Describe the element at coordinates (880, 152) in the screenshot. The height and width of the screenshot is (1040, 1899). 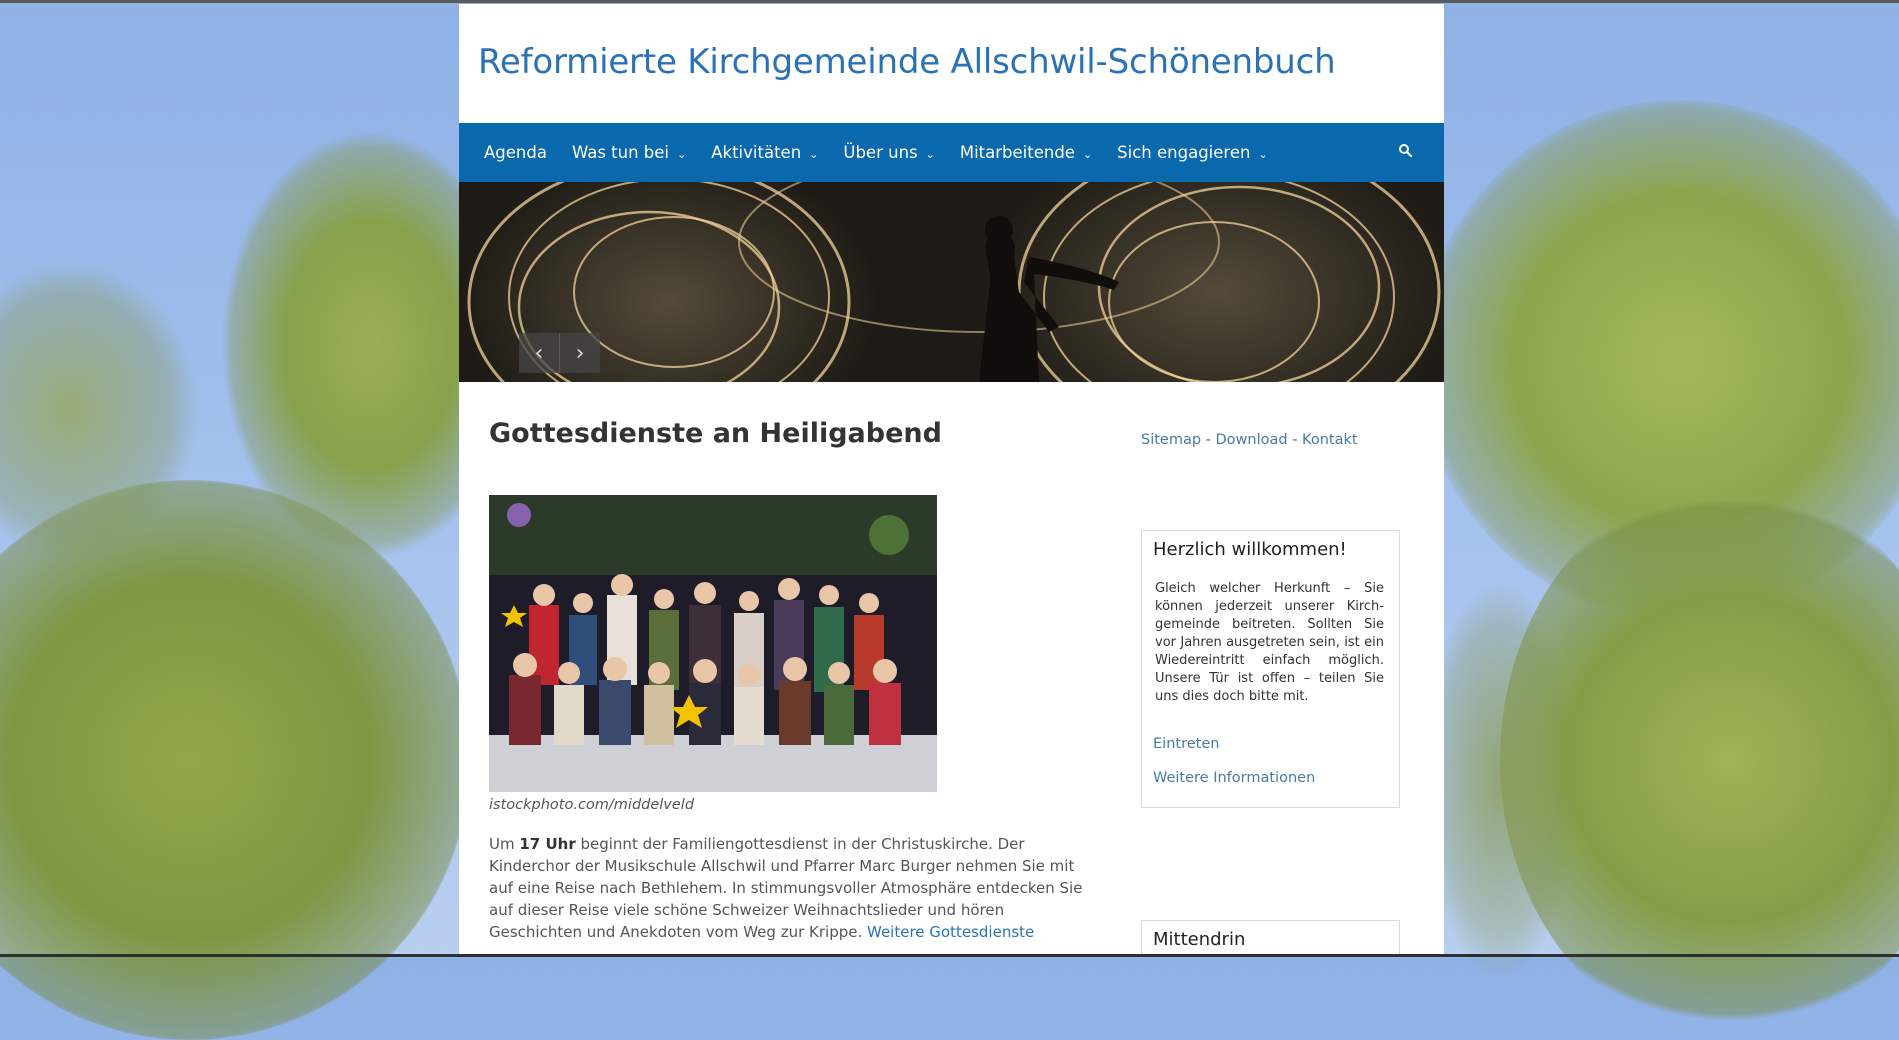
I see `nav-item-label: Über uns` at that location.